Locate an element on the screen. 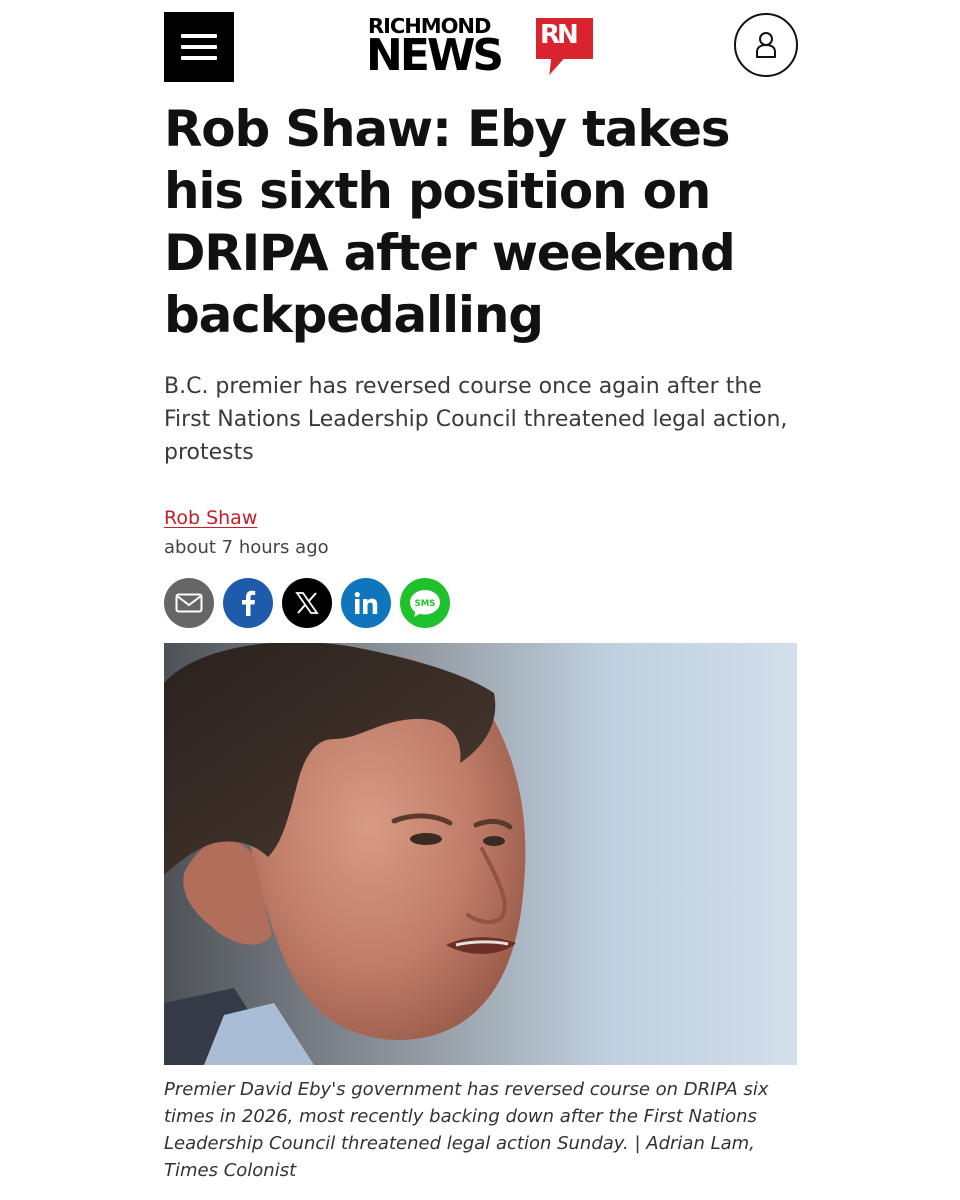 Image resolution: width=960 pixels, height=1200 pixels. user-account-icon is located at coordinates (766, 45).